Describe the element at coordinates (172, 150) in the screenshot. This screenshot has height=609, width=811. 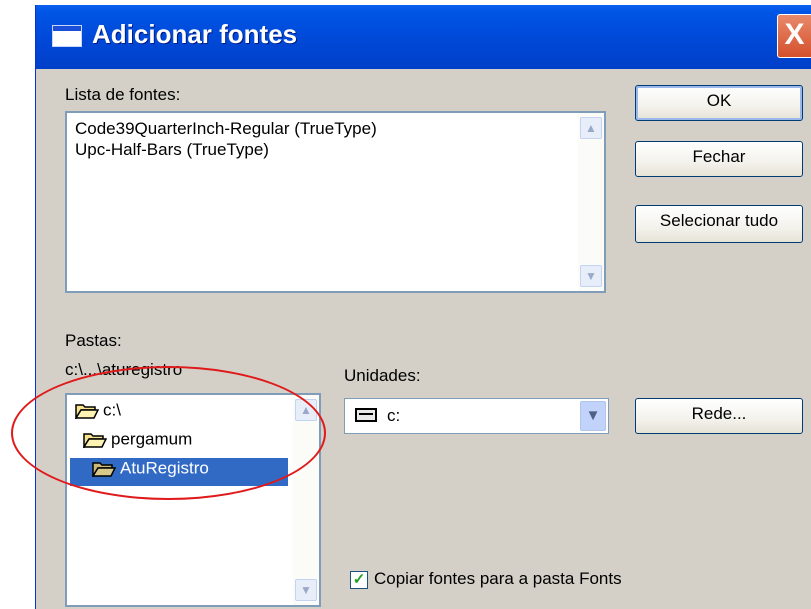
I see `font-list-item: Upc-Half-Bars (TrueType)` at that location.